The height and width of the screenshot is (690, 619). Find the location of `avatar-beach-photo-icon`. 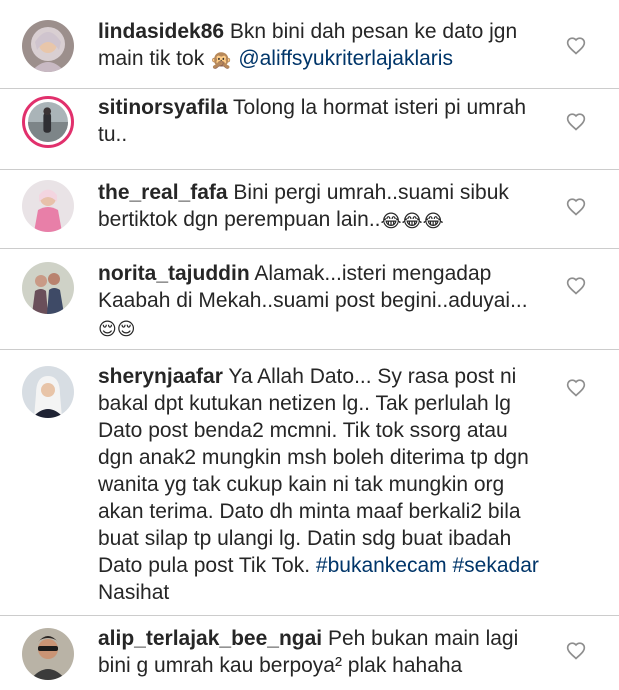

avatar-beach-photo-icon is located at coordinates (48, 122).